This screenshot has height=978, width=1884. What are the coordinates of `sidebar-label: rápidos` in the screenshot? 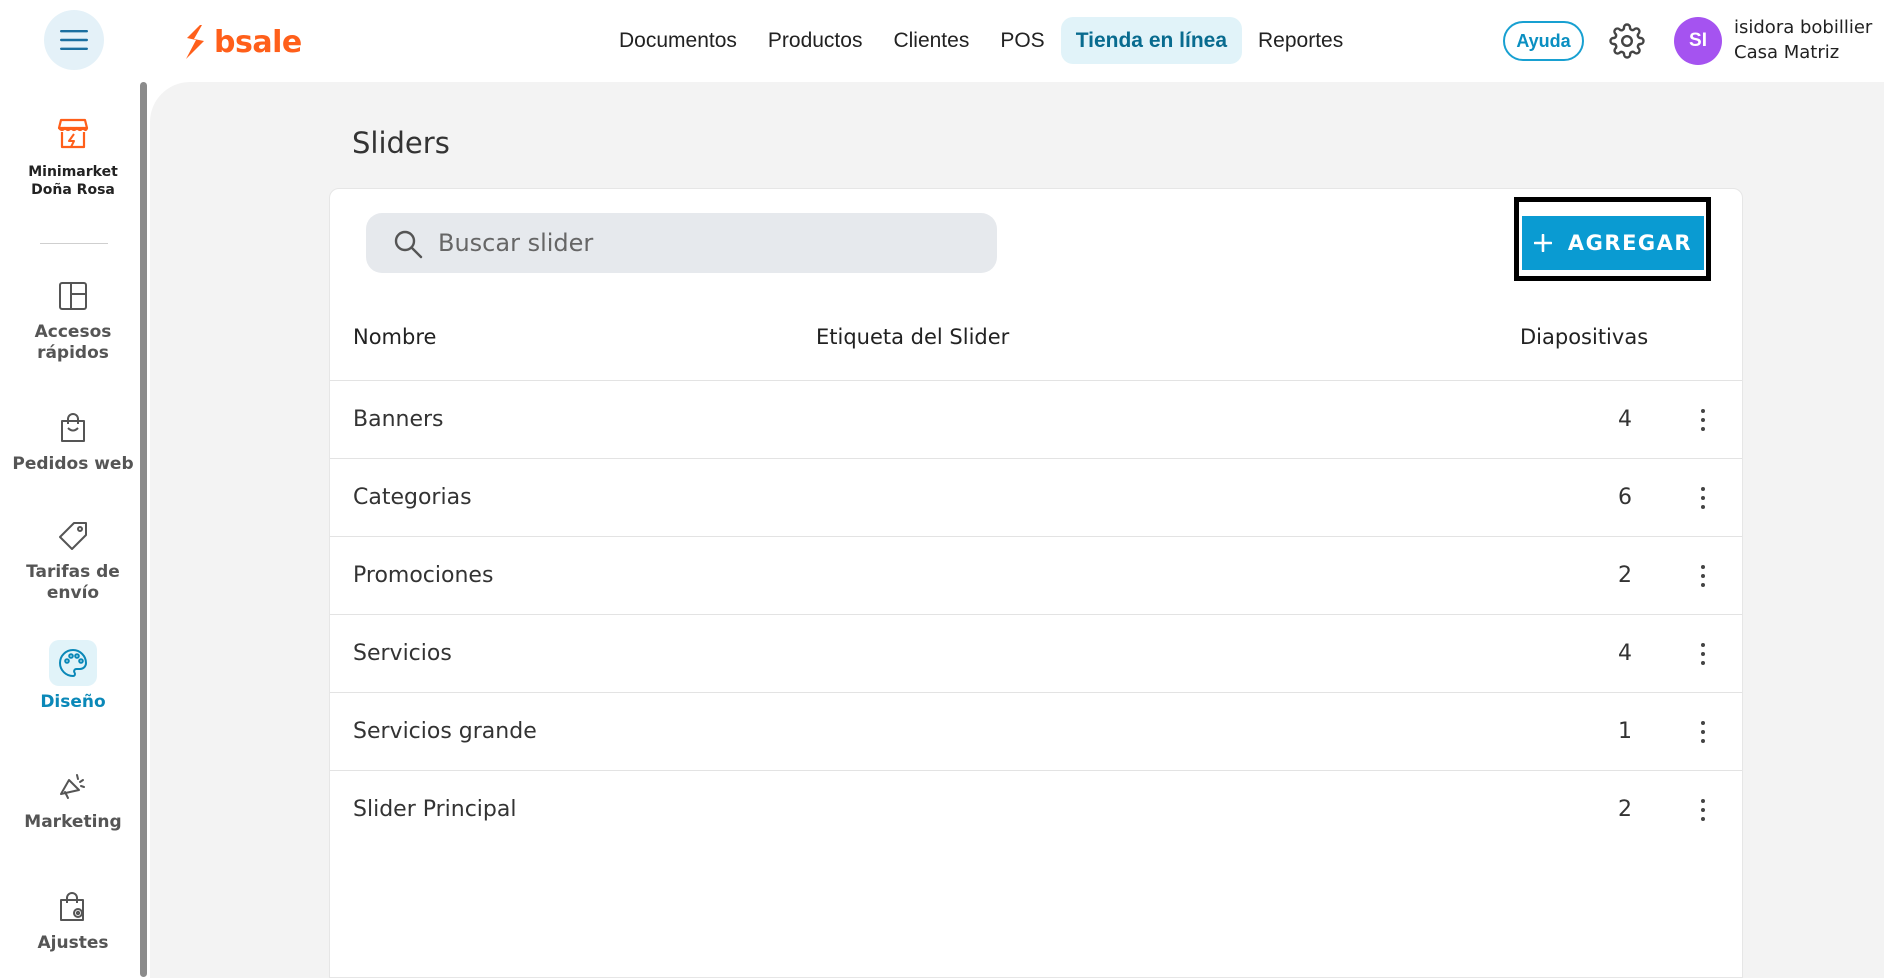 It's located at (73, 353).